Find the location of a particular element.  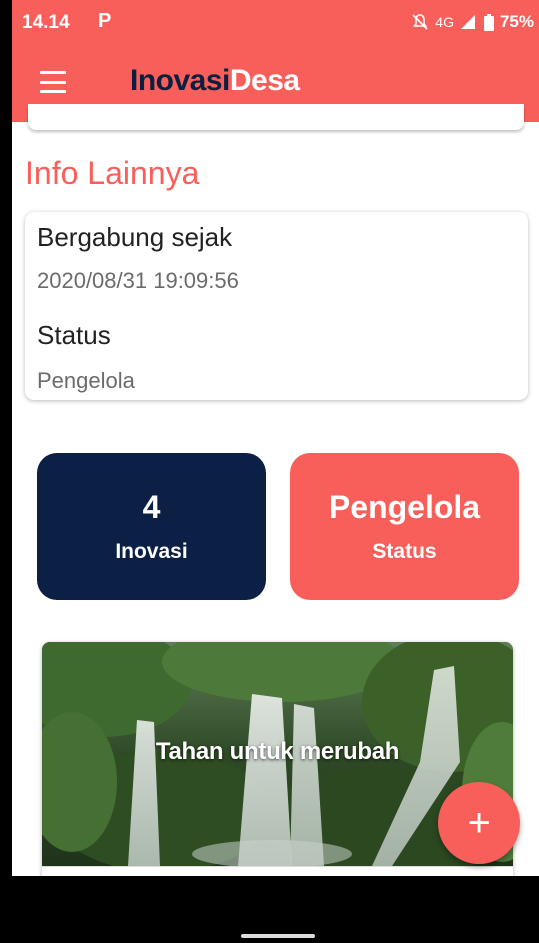

photo-card-footer is located at coordinates (277, 871).